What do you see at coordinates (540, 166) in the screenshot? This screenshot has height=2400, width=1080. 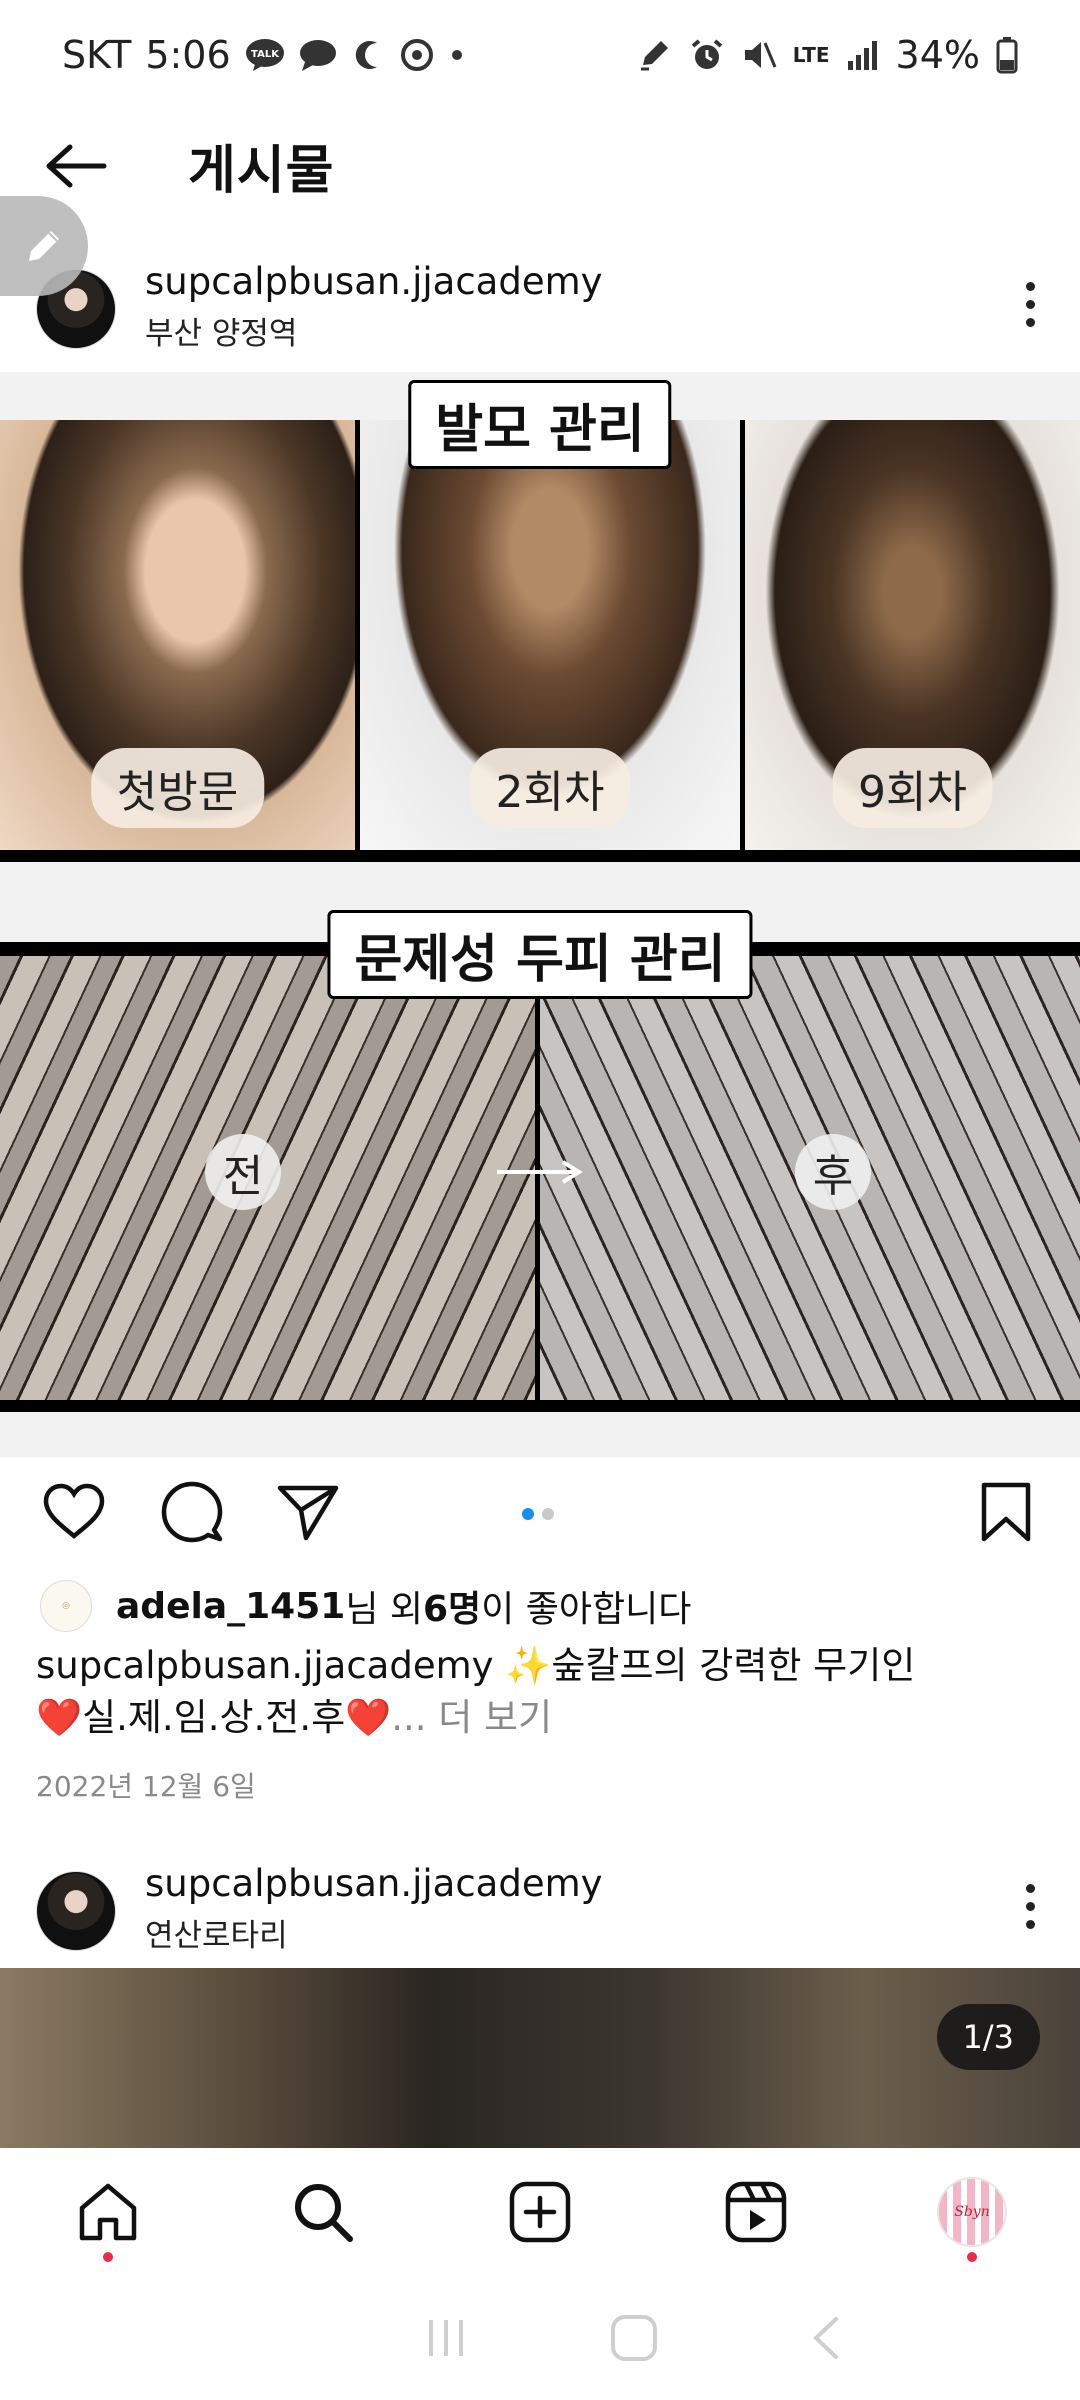 I see `app-bar: 게시물` at bounding box center [540, 166].